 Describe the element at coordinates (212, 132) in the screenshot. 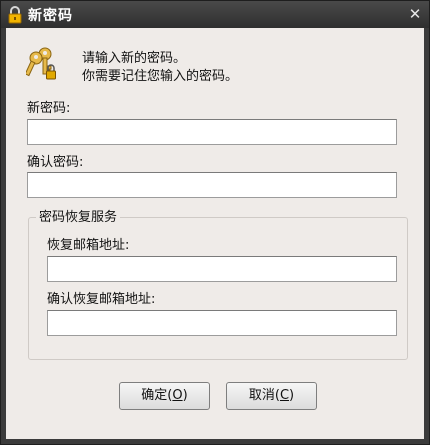

I see `new-password-field` at that location.